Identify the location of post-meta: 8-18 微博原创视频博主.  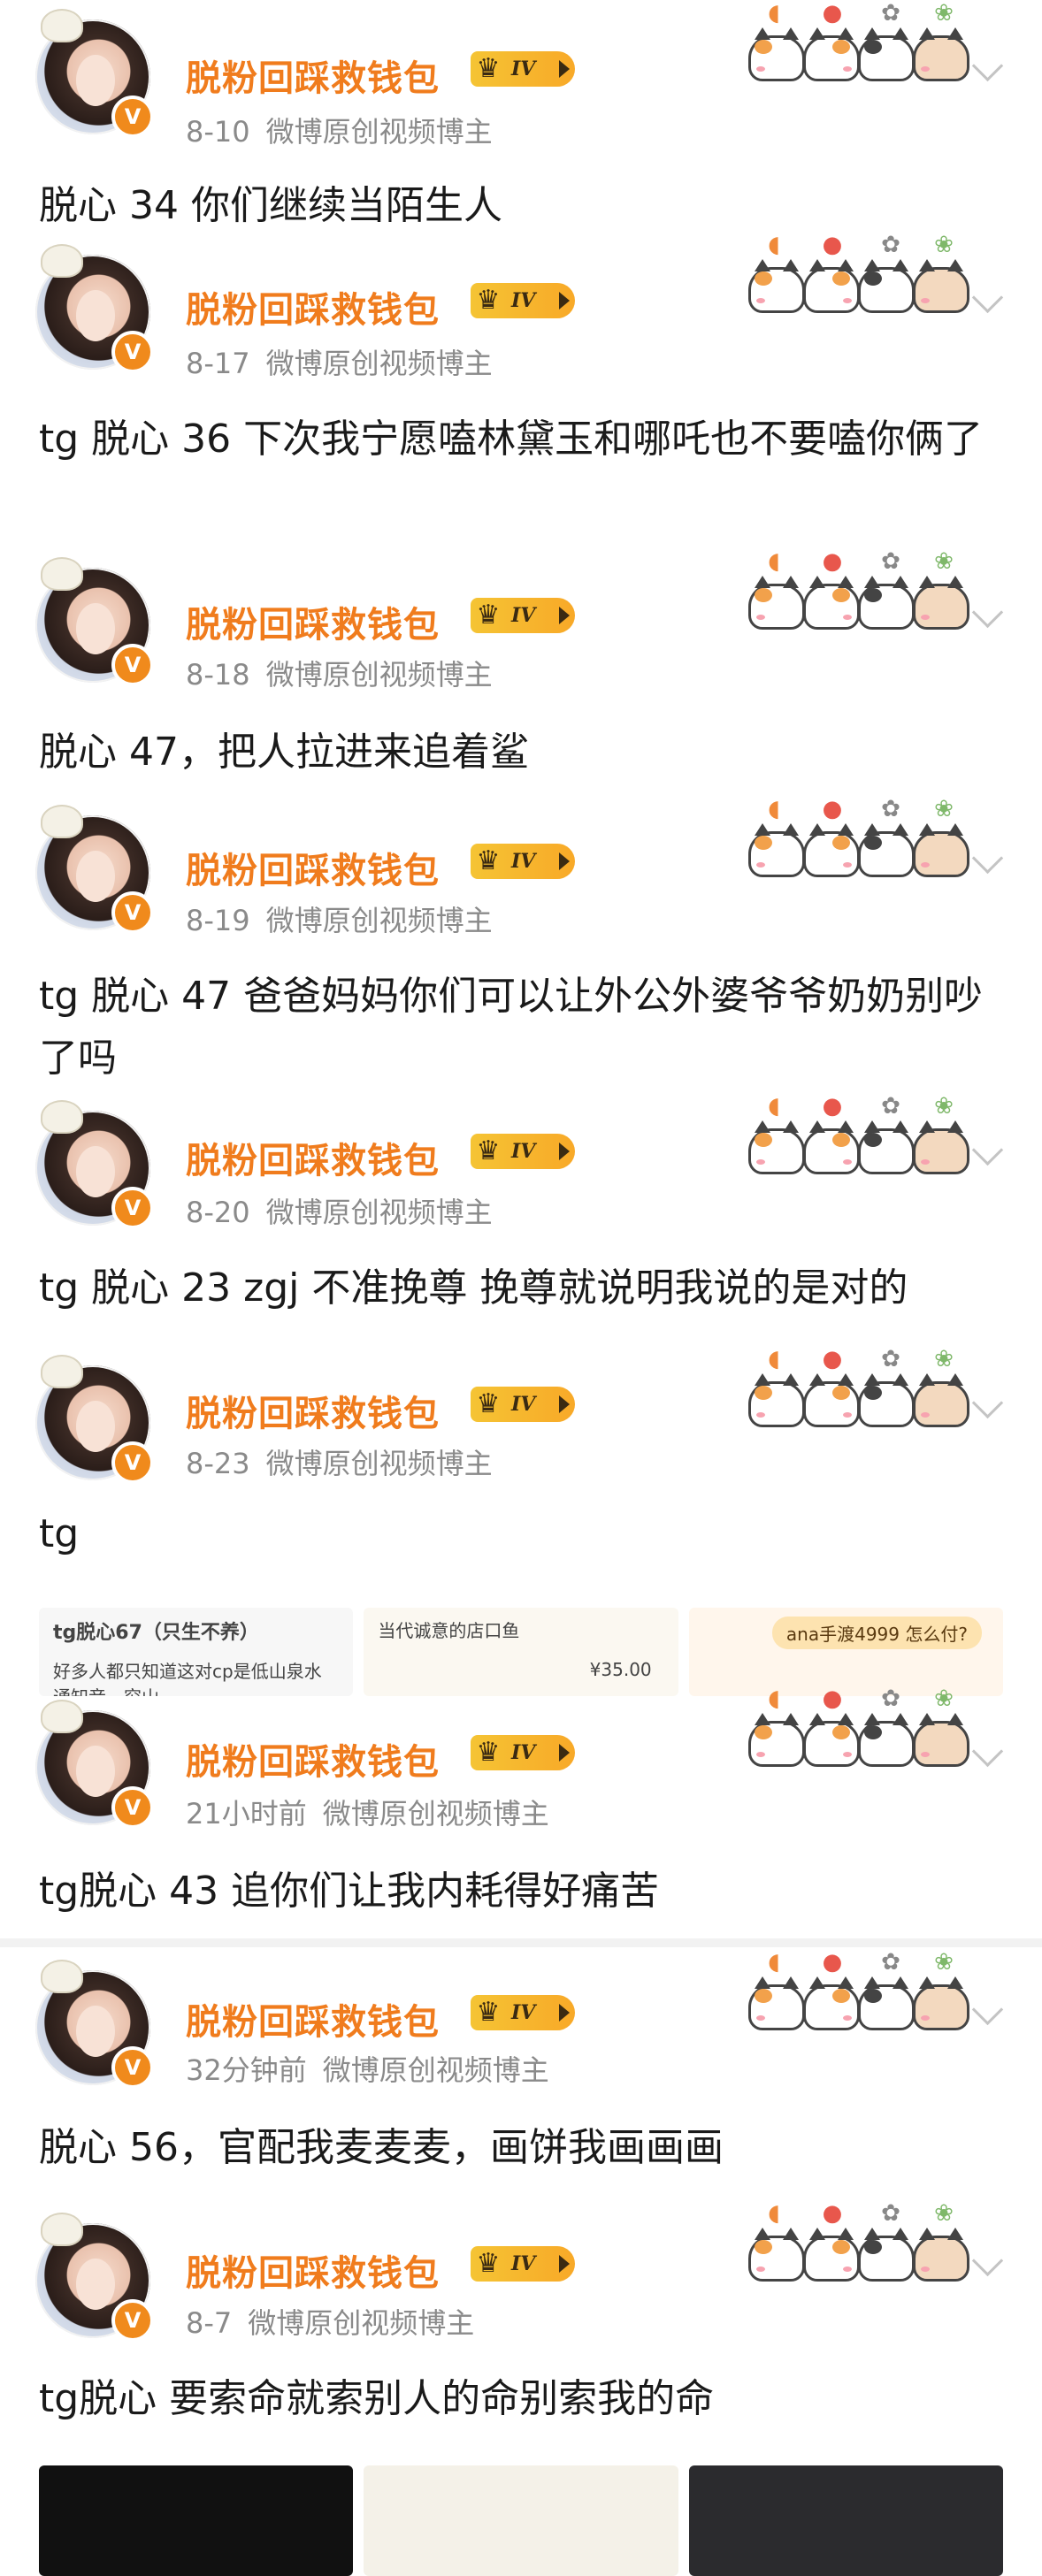
(339, 673).